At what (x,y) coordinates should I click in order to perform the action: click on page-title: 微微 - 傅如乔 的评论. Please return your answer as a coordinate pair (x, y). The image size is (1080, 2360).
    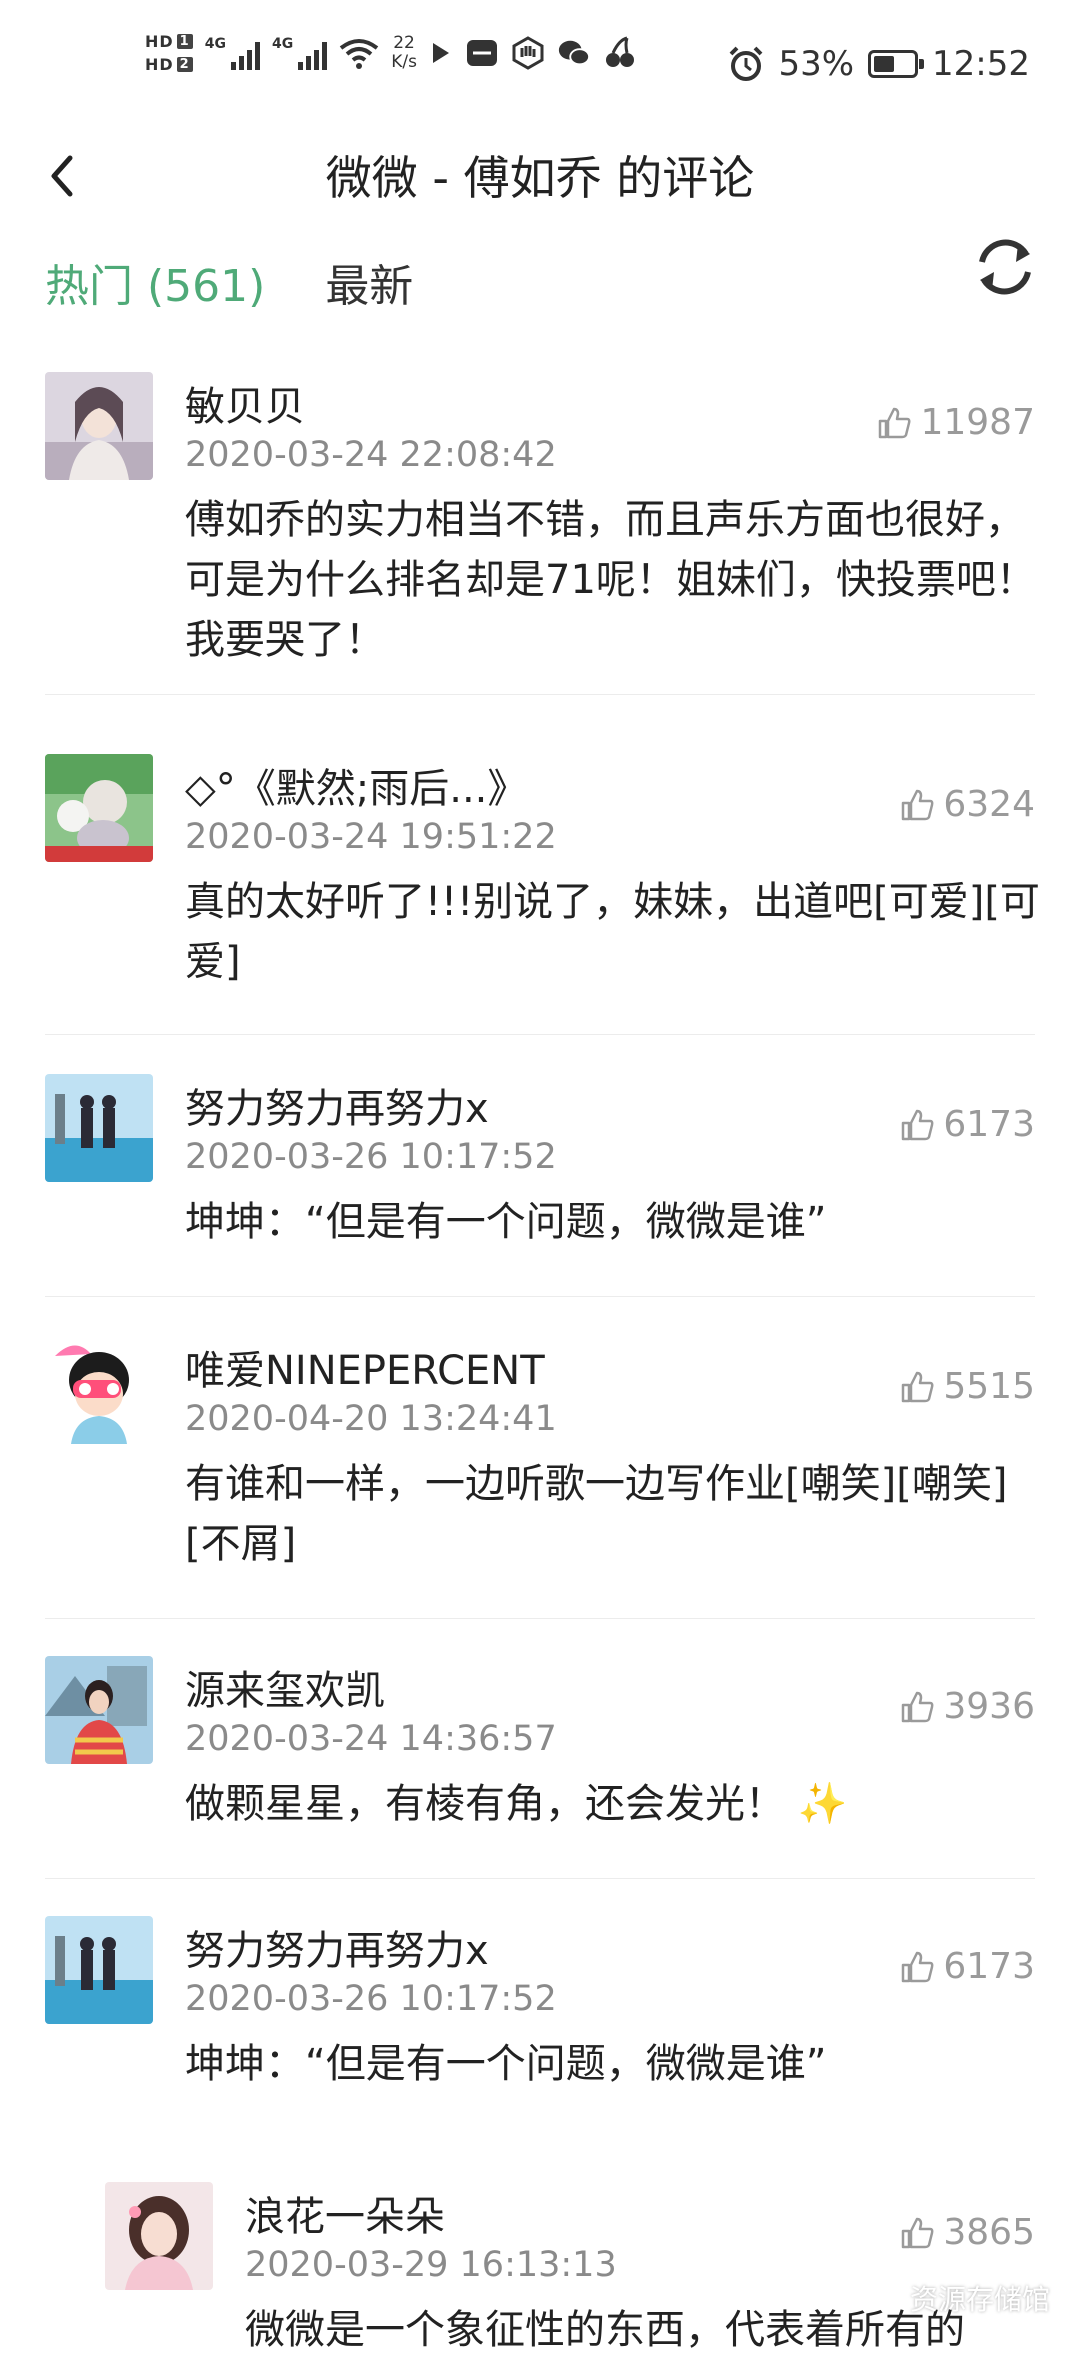
    Looking at the image, I should click on (540, 178).